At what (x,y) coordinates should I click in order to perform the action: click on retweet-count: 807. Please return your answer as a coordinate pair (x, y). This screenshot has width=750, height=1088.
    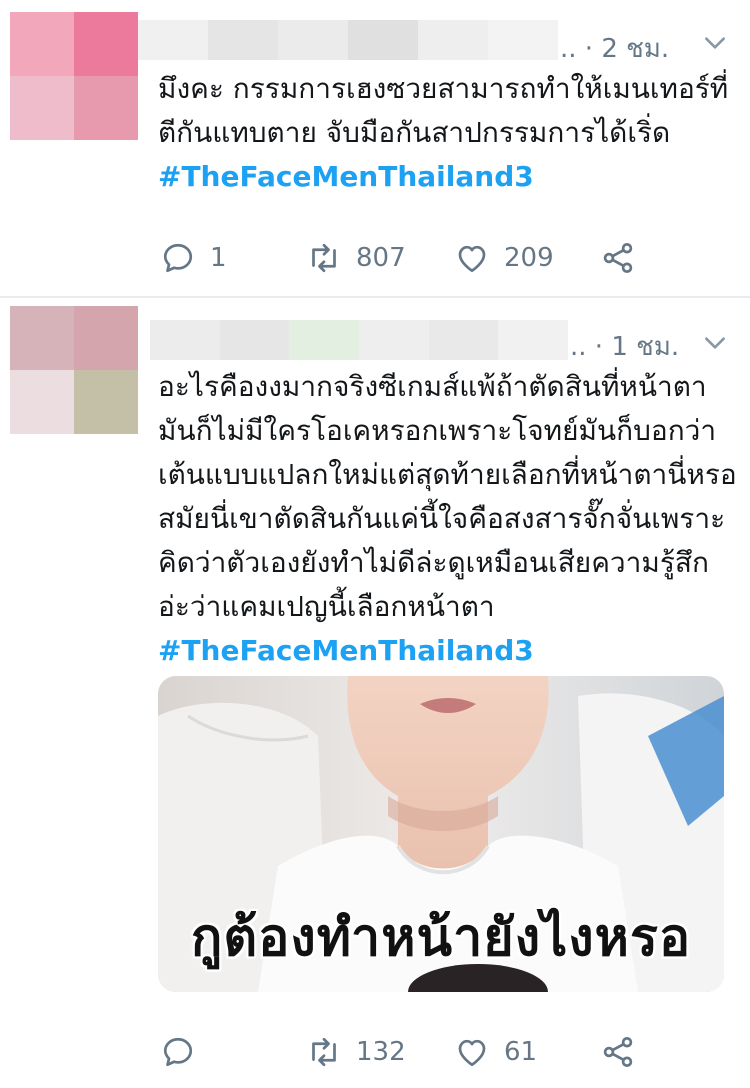
    Looking at the image, I should click on (381, 258).